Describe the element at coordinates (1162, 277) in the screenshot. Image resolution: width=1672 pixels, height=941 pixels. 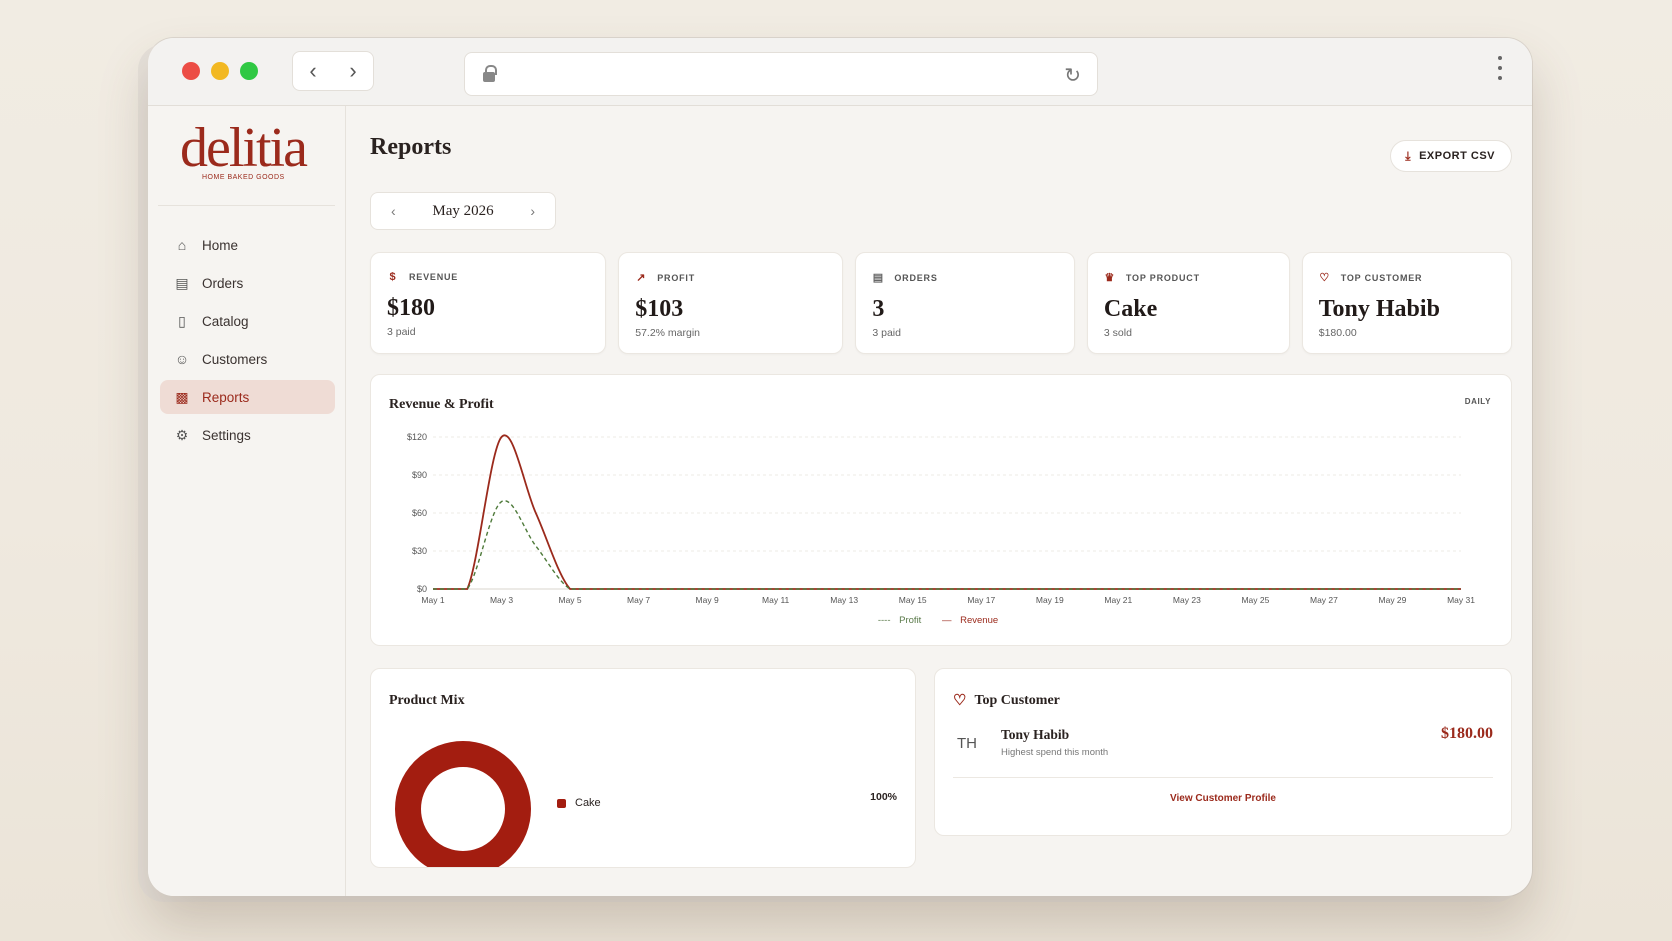
I see `kpi-label: TOP PRODUCT` at that location.